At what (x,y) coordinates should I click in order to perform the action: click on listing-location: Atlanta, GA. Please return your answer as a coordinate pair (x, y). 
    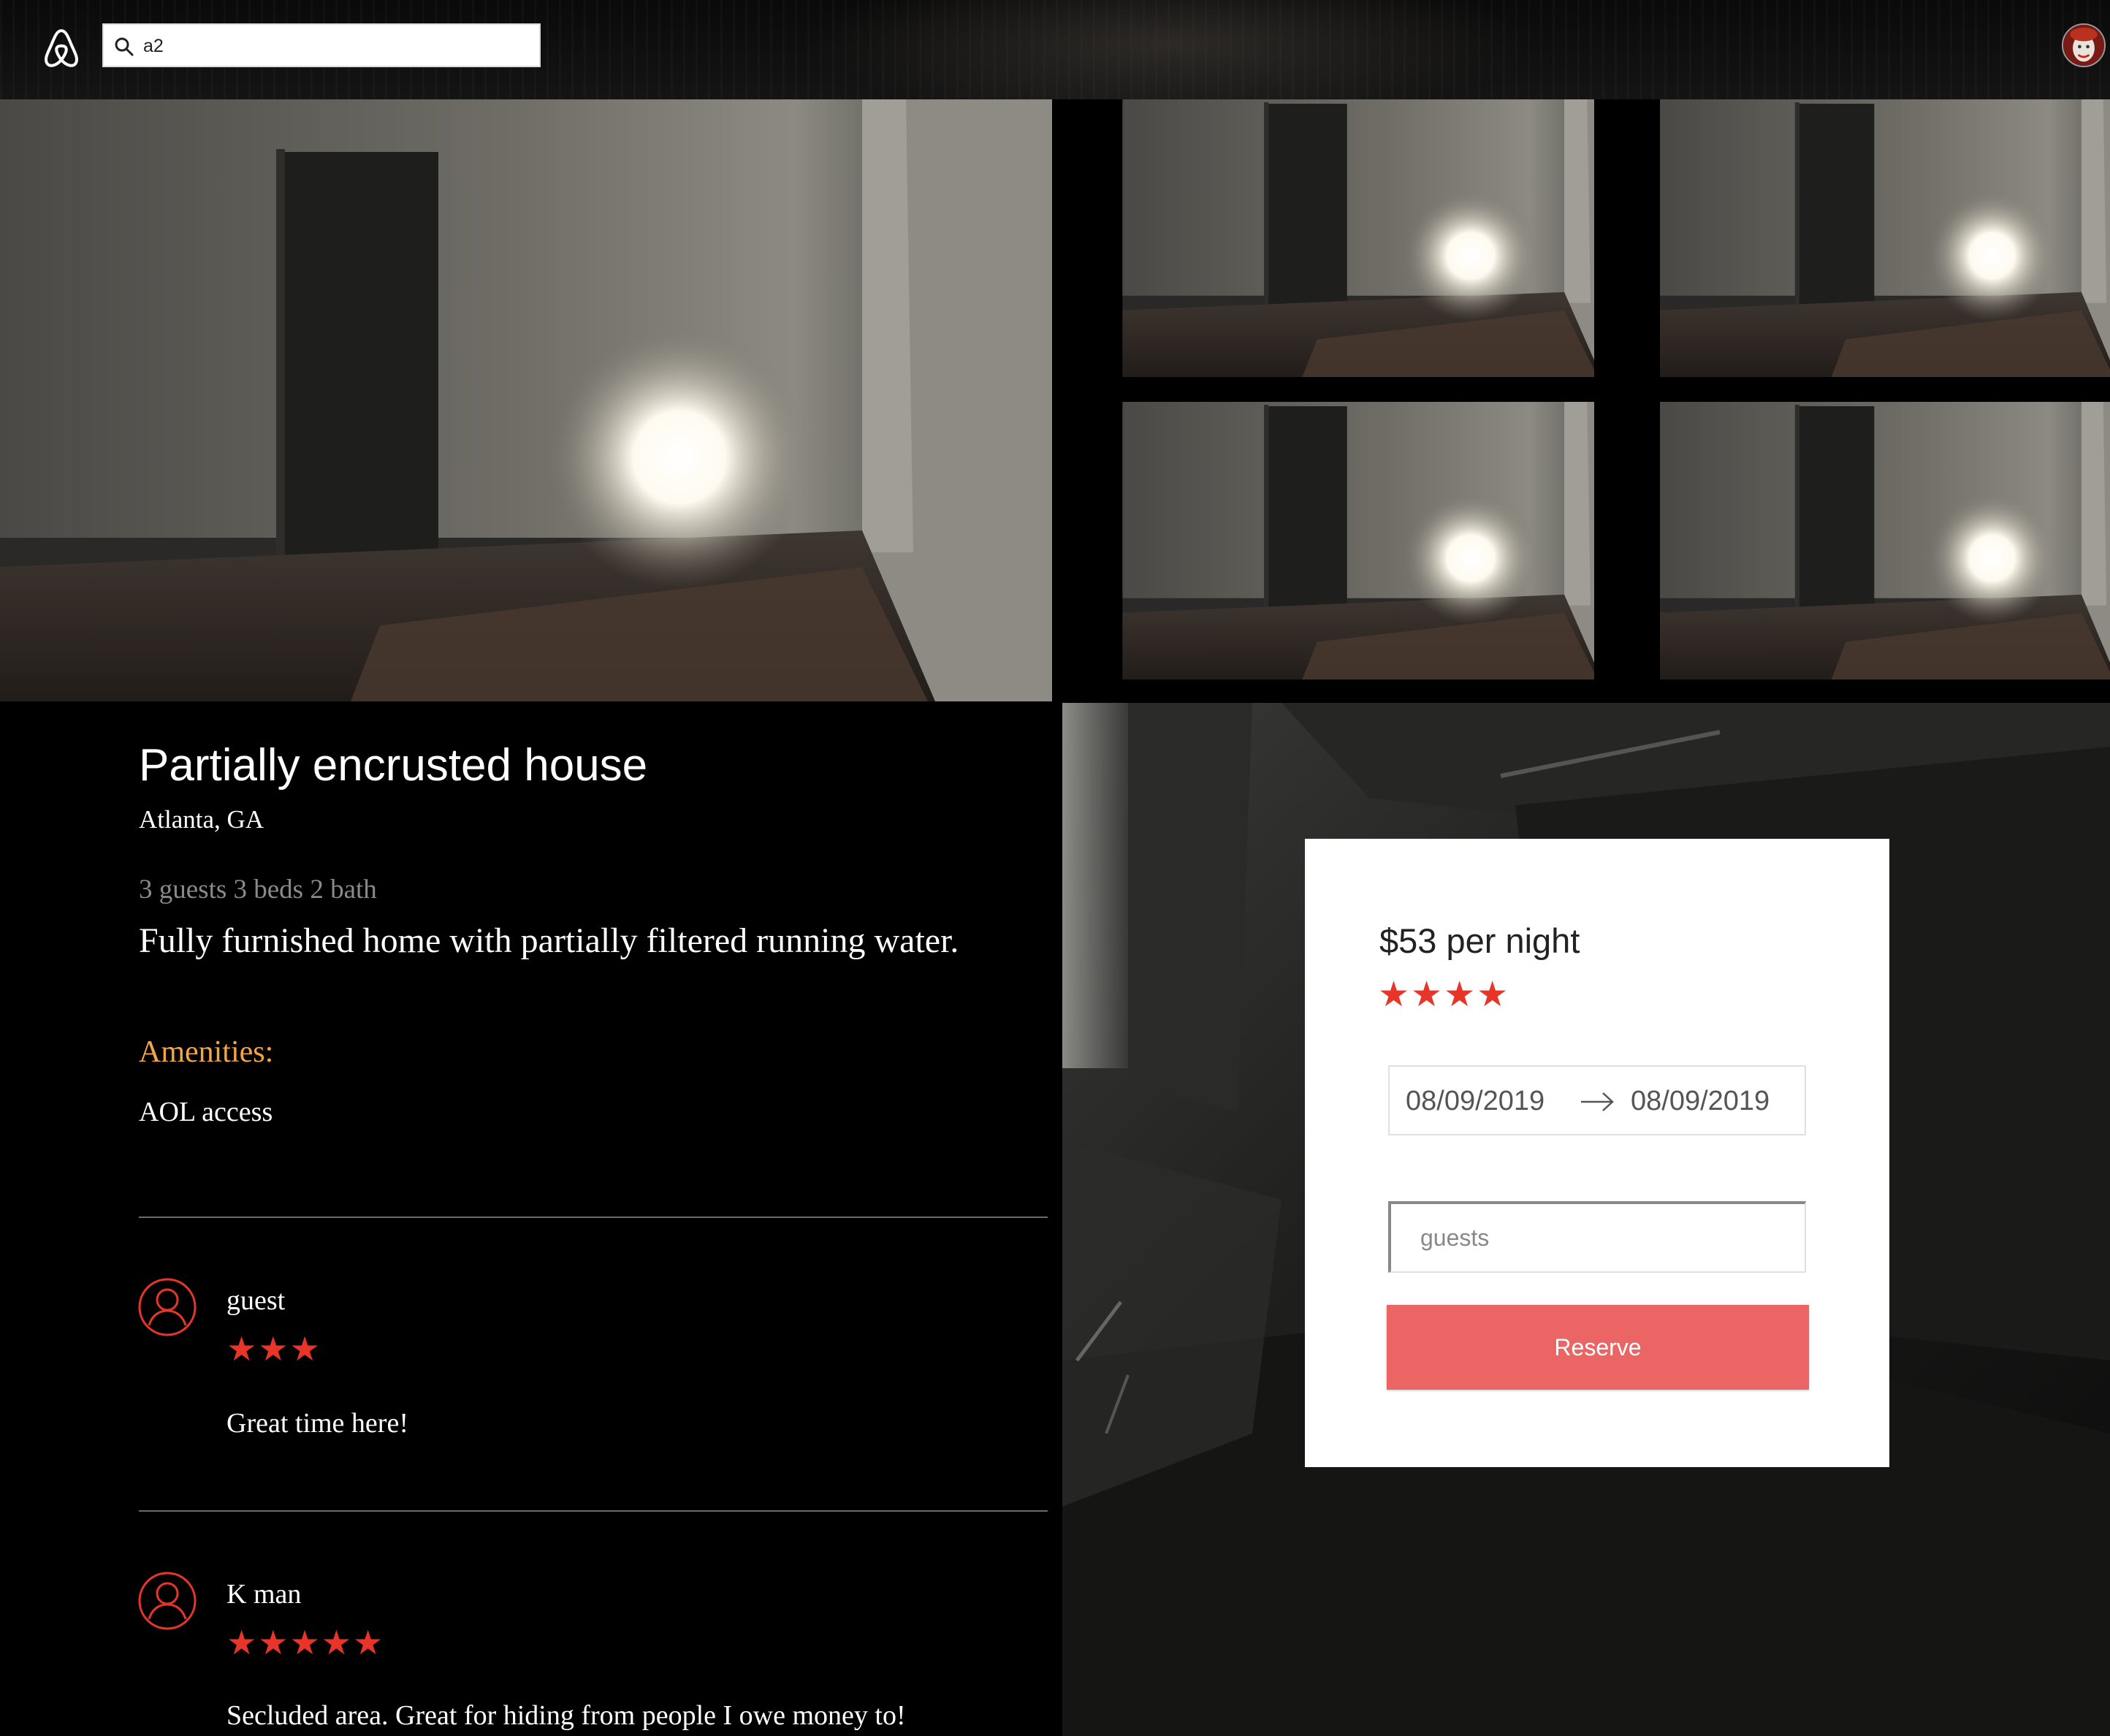
    Looking at the image, I should click on (201, 819).